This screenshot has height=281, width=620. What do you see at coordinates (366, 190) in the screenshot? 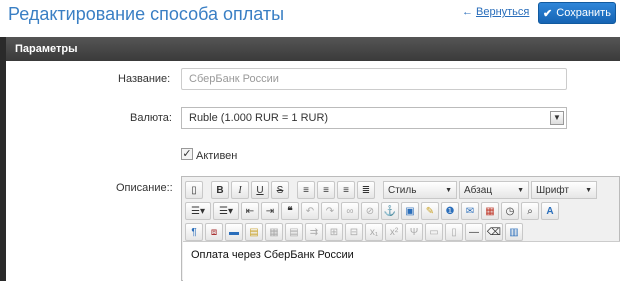
I see `align-justify-icon: ≣` at bounding box center [366, 190].